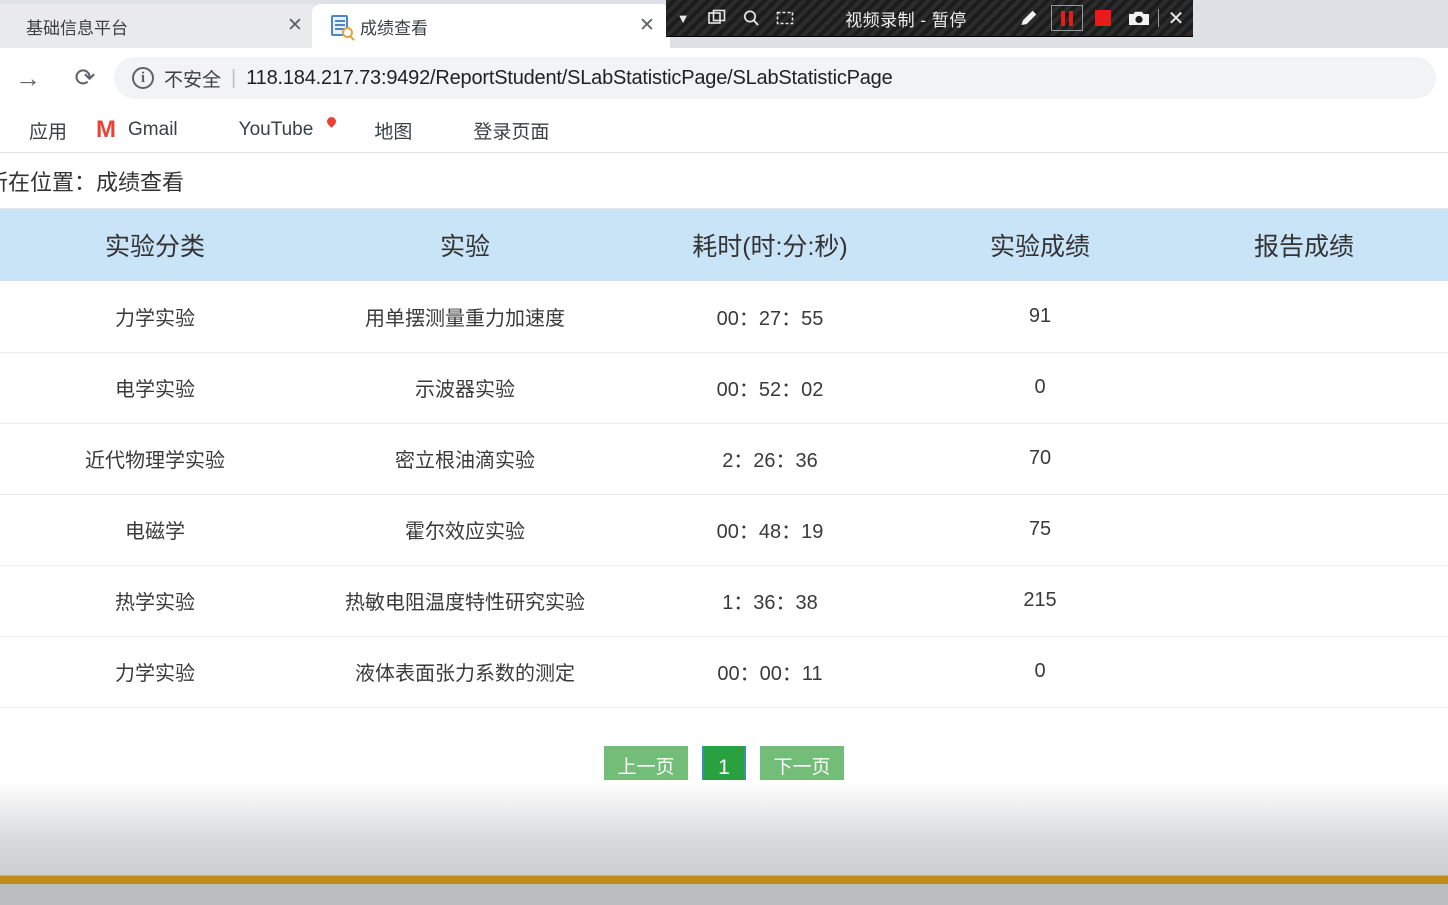 This screenshot has height=905, width=1448. What do you see at coordinates (1040, 459) in the screenshot?
I see `cell-lab-score: 70` at bounding box center [1040, 459].